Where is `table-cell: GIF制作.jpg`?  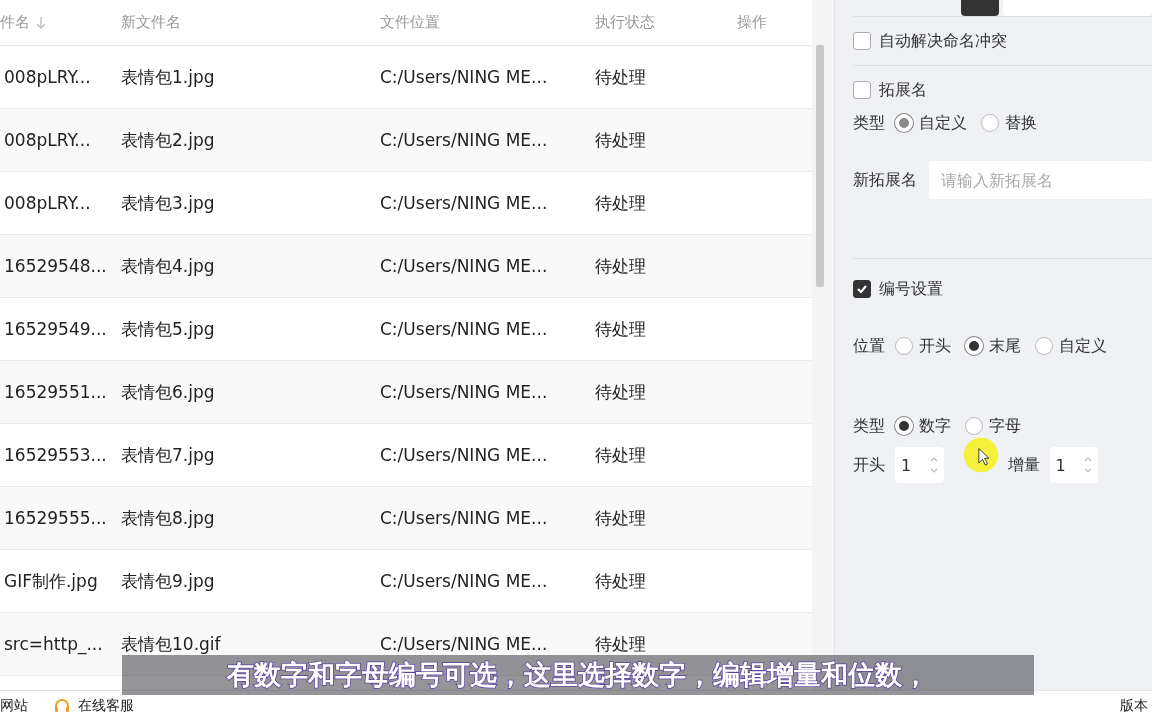
table-cell: GIF制作.jpg is located at coordinates (51, 580).